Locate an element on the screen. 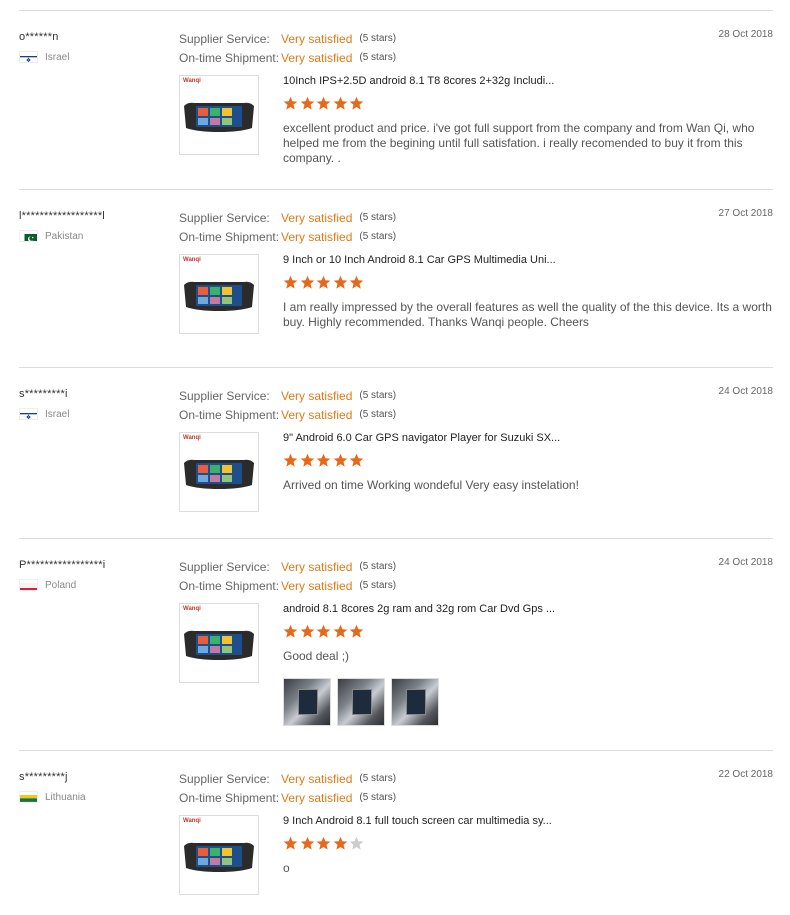 This screenshot has width=790, height=915. buyer-name: s*********j is located at coordinates (43, 777).